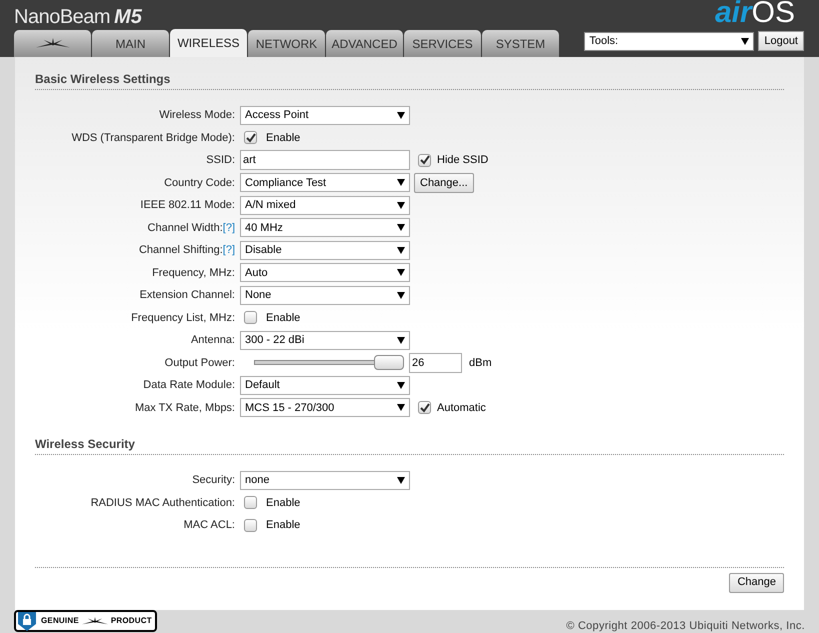 The height and width of the screenshot is (633, 819). I want to click on dropdown: Access Point, so click(325, 115).